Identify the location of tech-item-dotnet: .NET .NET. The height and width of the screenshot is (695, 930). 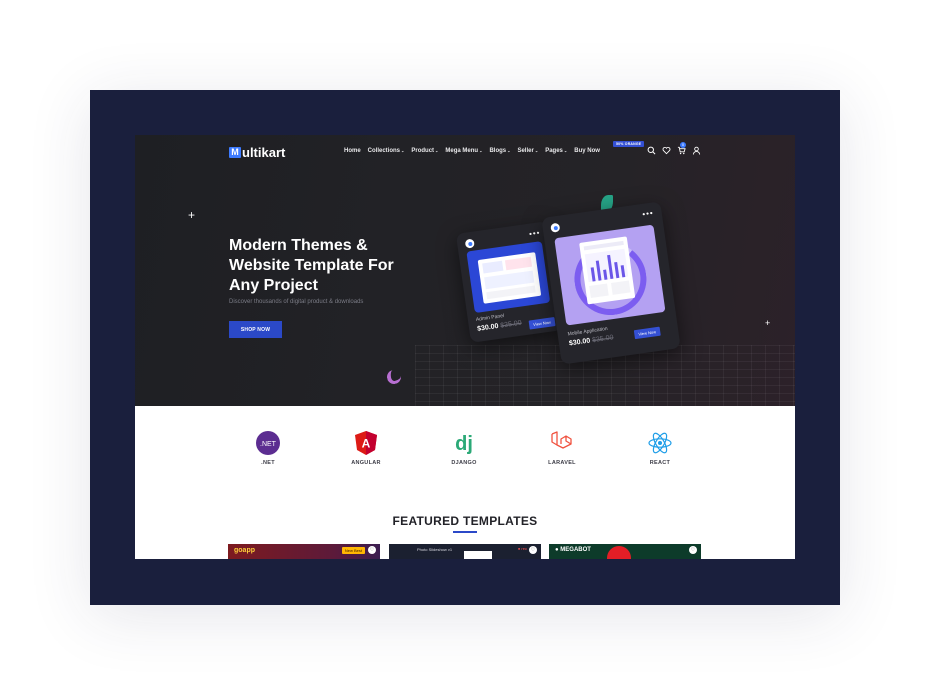
(268, 448).